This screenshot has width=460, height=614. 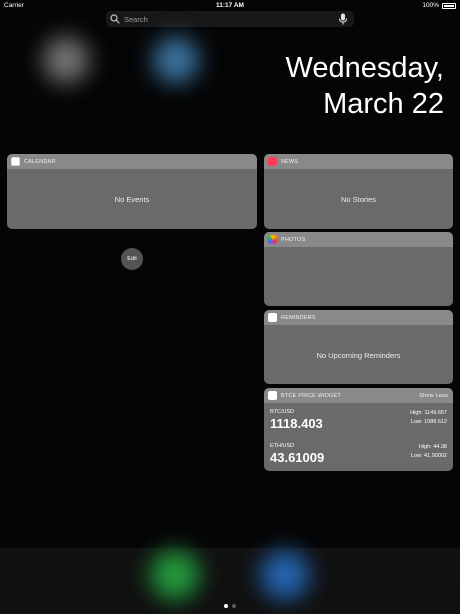 What do you see at coordinates (272, 317) in the screenshot?
I see `reminders-icon` at bounding box center [272, 317].